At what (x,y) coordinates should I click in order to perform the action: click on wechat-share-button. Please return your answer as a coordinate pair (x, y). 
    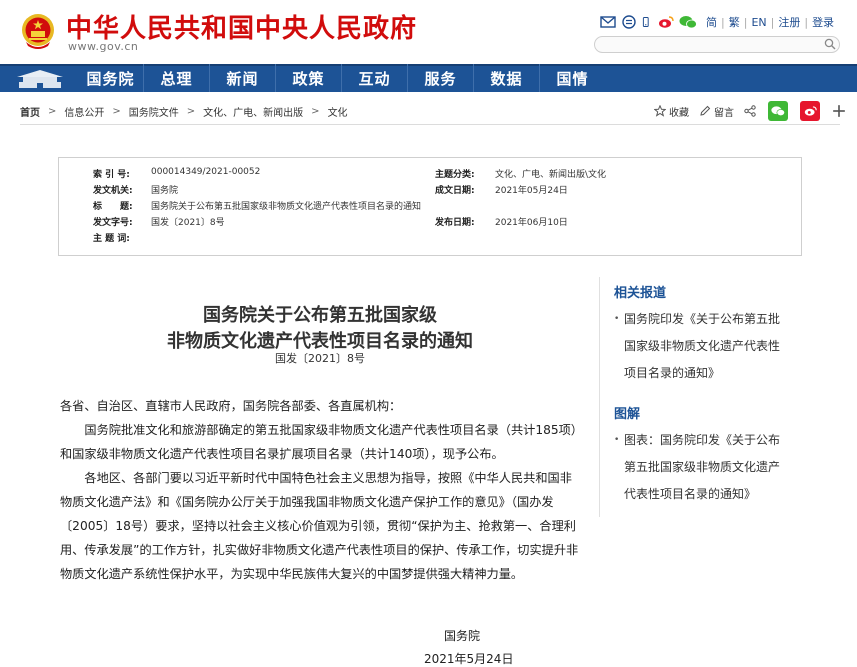
    Looking at the image, I should click on (778, 111).